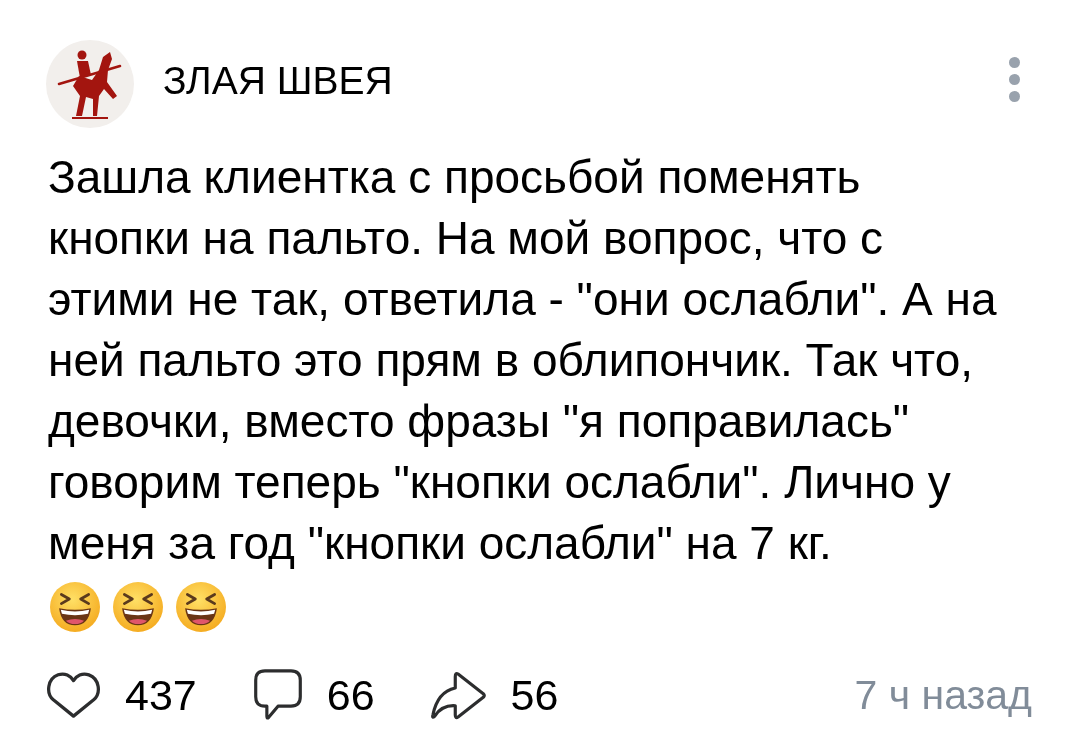  Describe the element at coordinates (121, 695) in the screenshot. I see `like-button: 437` at that location.